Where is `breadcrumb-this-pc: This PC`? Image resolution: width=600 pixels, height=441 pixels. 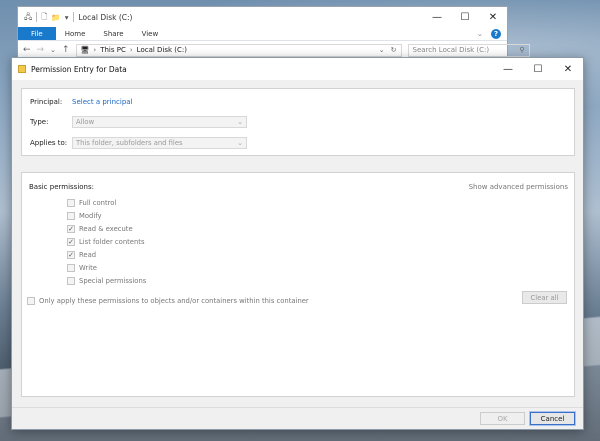 breadcrumb-this-pc: This PC is located at coordinates (113, 50).